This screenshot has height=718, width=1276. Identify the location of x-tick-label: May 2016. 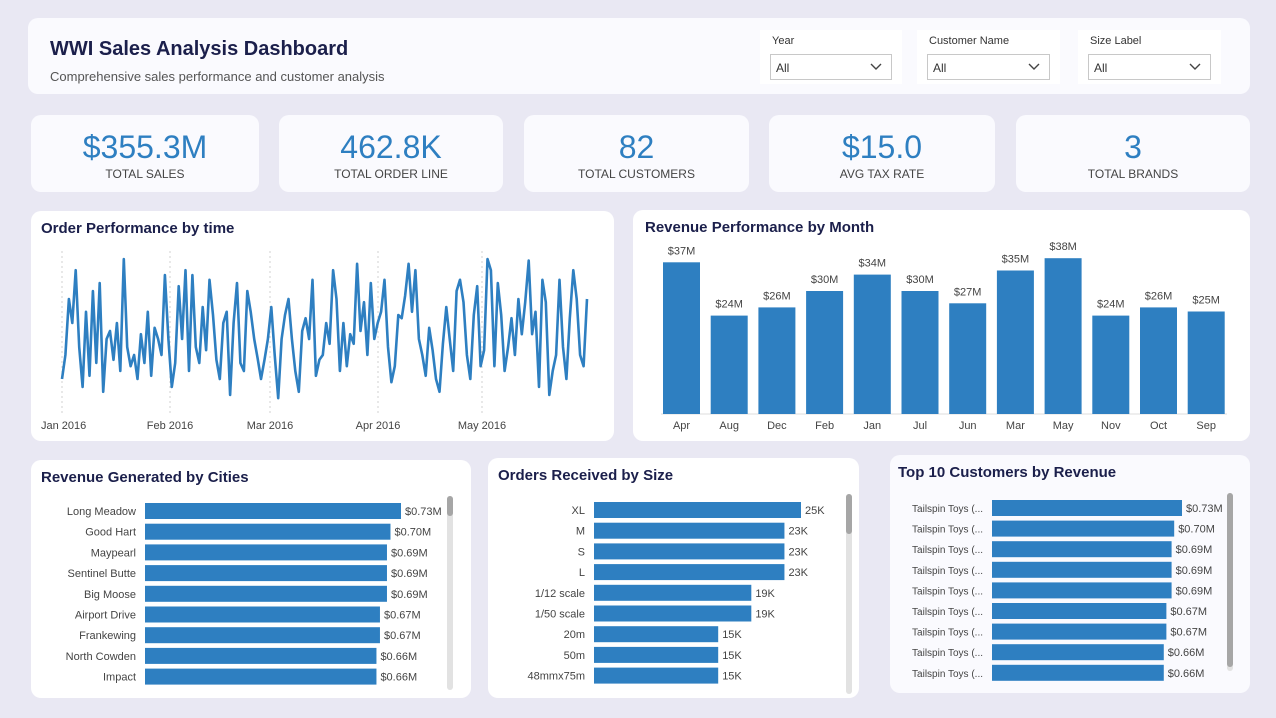
(482, 426).